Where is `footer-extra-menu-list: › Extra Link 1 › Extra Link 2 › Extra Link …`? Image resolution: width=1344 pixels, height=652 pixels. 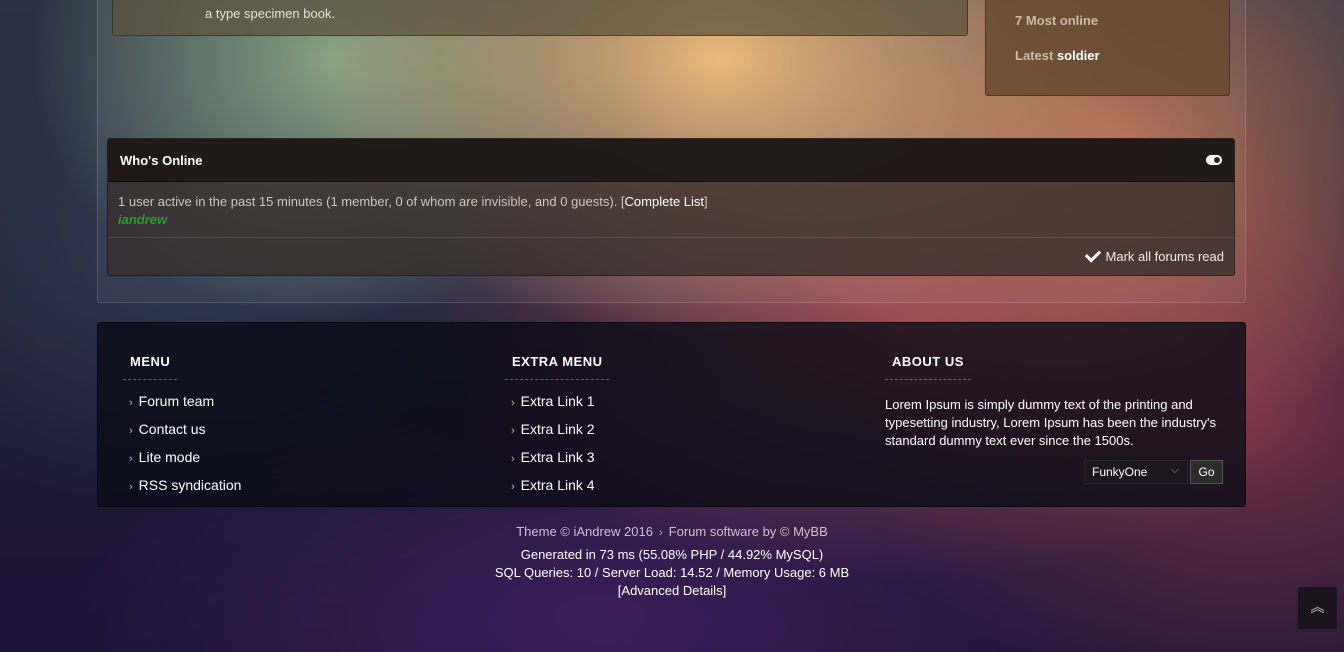
footer-extra-menu-list: › Extra Link 1 › Extra Link 2 › Extra Link … is located at coordinates (557, 444).